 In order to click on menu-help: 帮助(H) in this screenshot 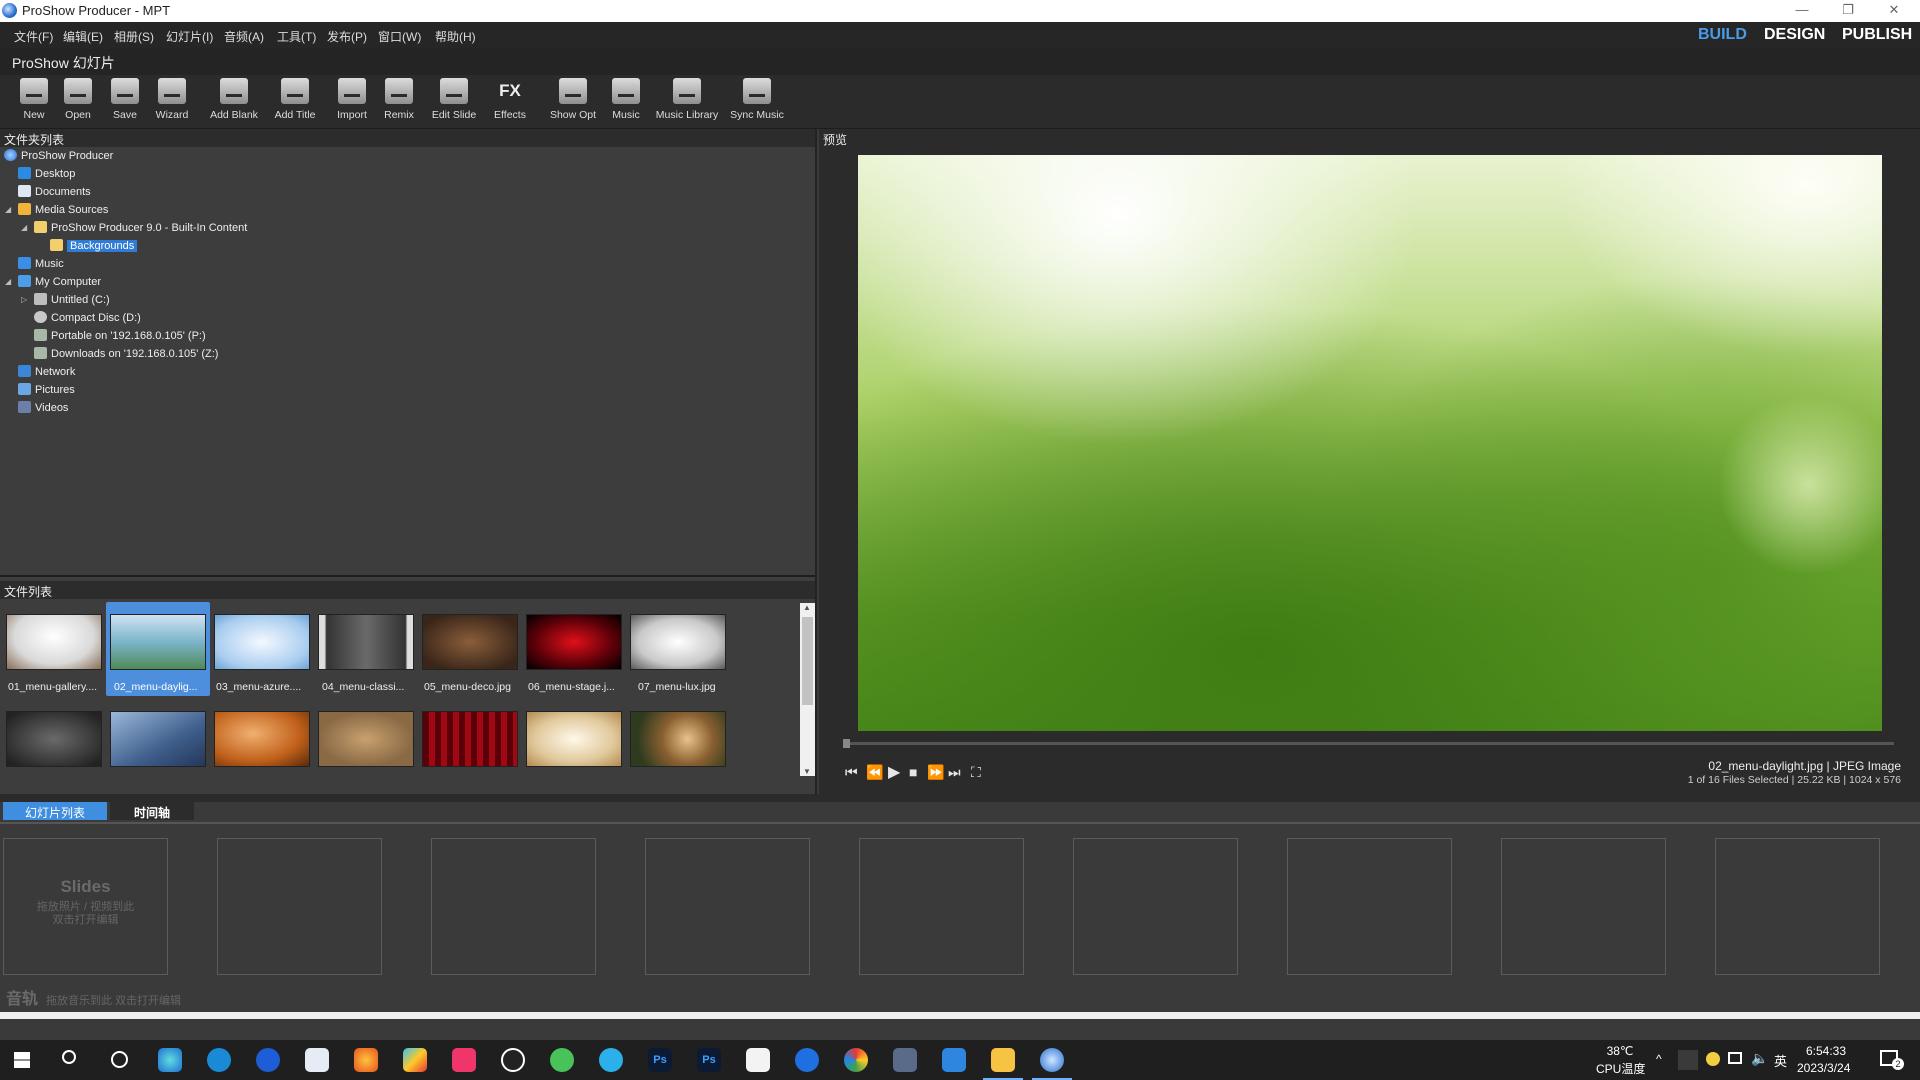, I will do `click(455, 36)`.